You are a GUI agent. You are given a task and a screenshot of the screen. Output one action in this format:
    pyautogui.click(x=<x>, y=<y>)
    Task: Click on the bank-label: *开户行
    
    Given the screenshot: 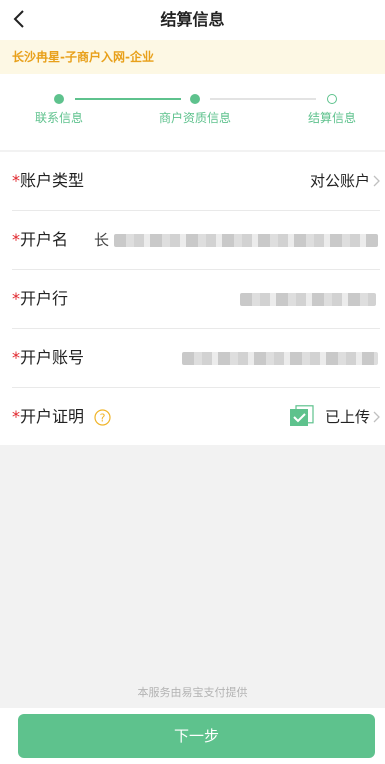 What is the action you would take?
    pyautogui.click(x=40, y=299)
    